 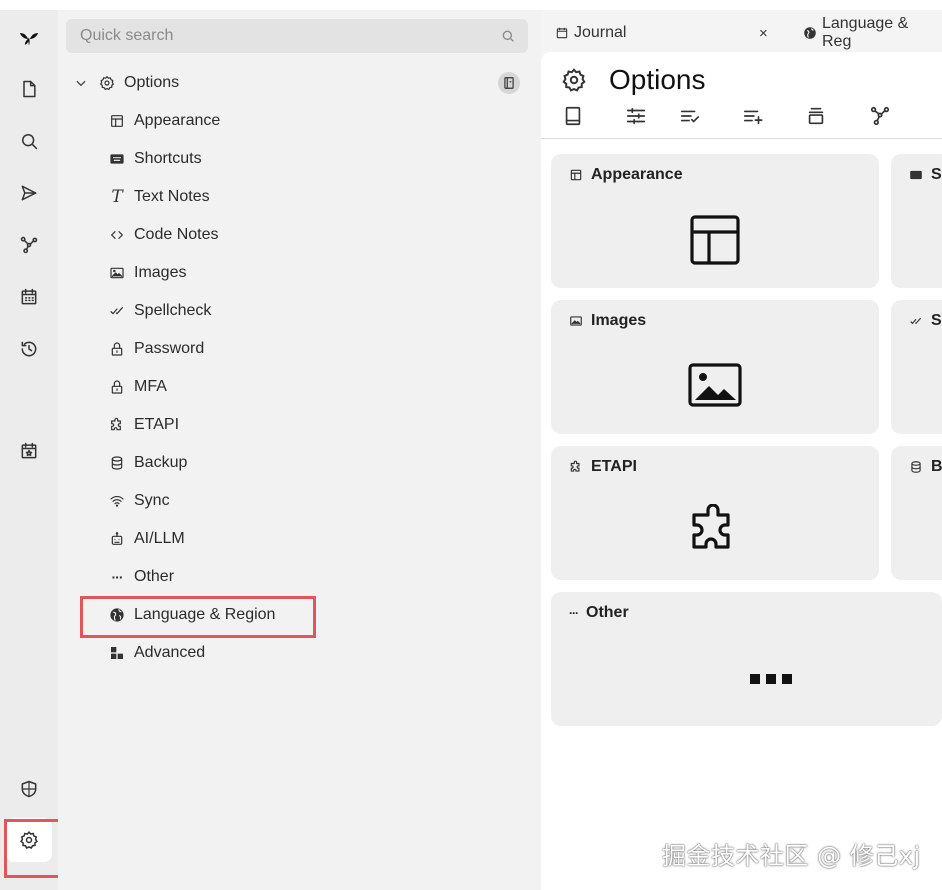 I want to click on hoist-button, so click(x=509, y=83).